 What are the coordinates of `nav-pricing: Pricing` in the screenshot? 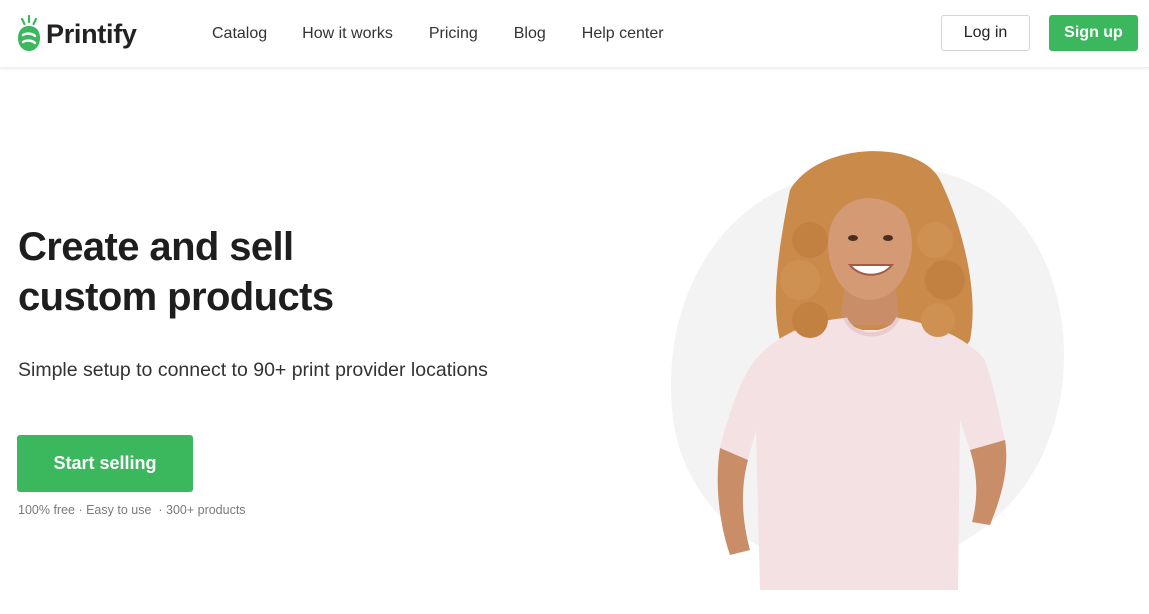 It's located at (453, 34).